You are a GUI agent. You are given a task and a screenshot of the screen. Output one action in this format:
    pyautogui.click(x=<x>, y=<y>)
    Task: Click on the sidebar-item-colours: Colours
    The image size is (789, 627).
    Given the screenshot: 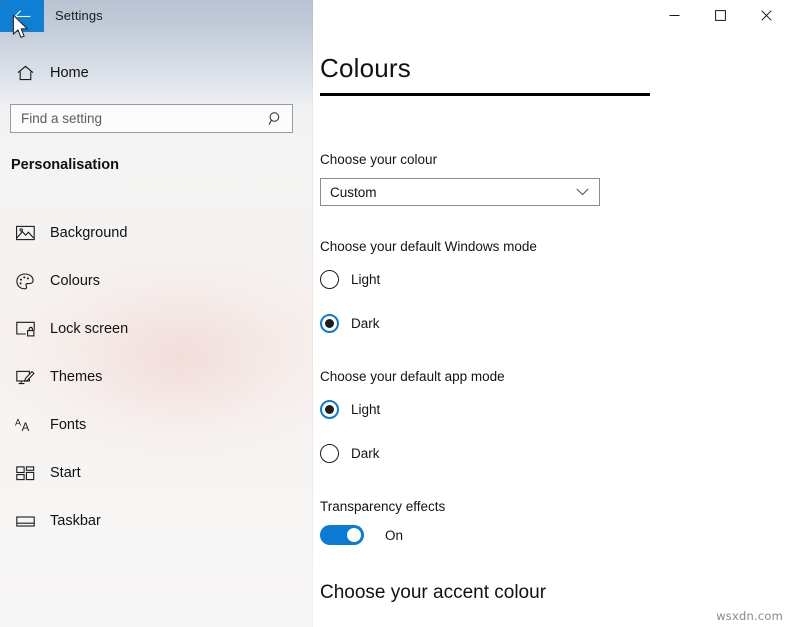 What is the action you would take?
    pyautogui.click(x=156, y=281)
    